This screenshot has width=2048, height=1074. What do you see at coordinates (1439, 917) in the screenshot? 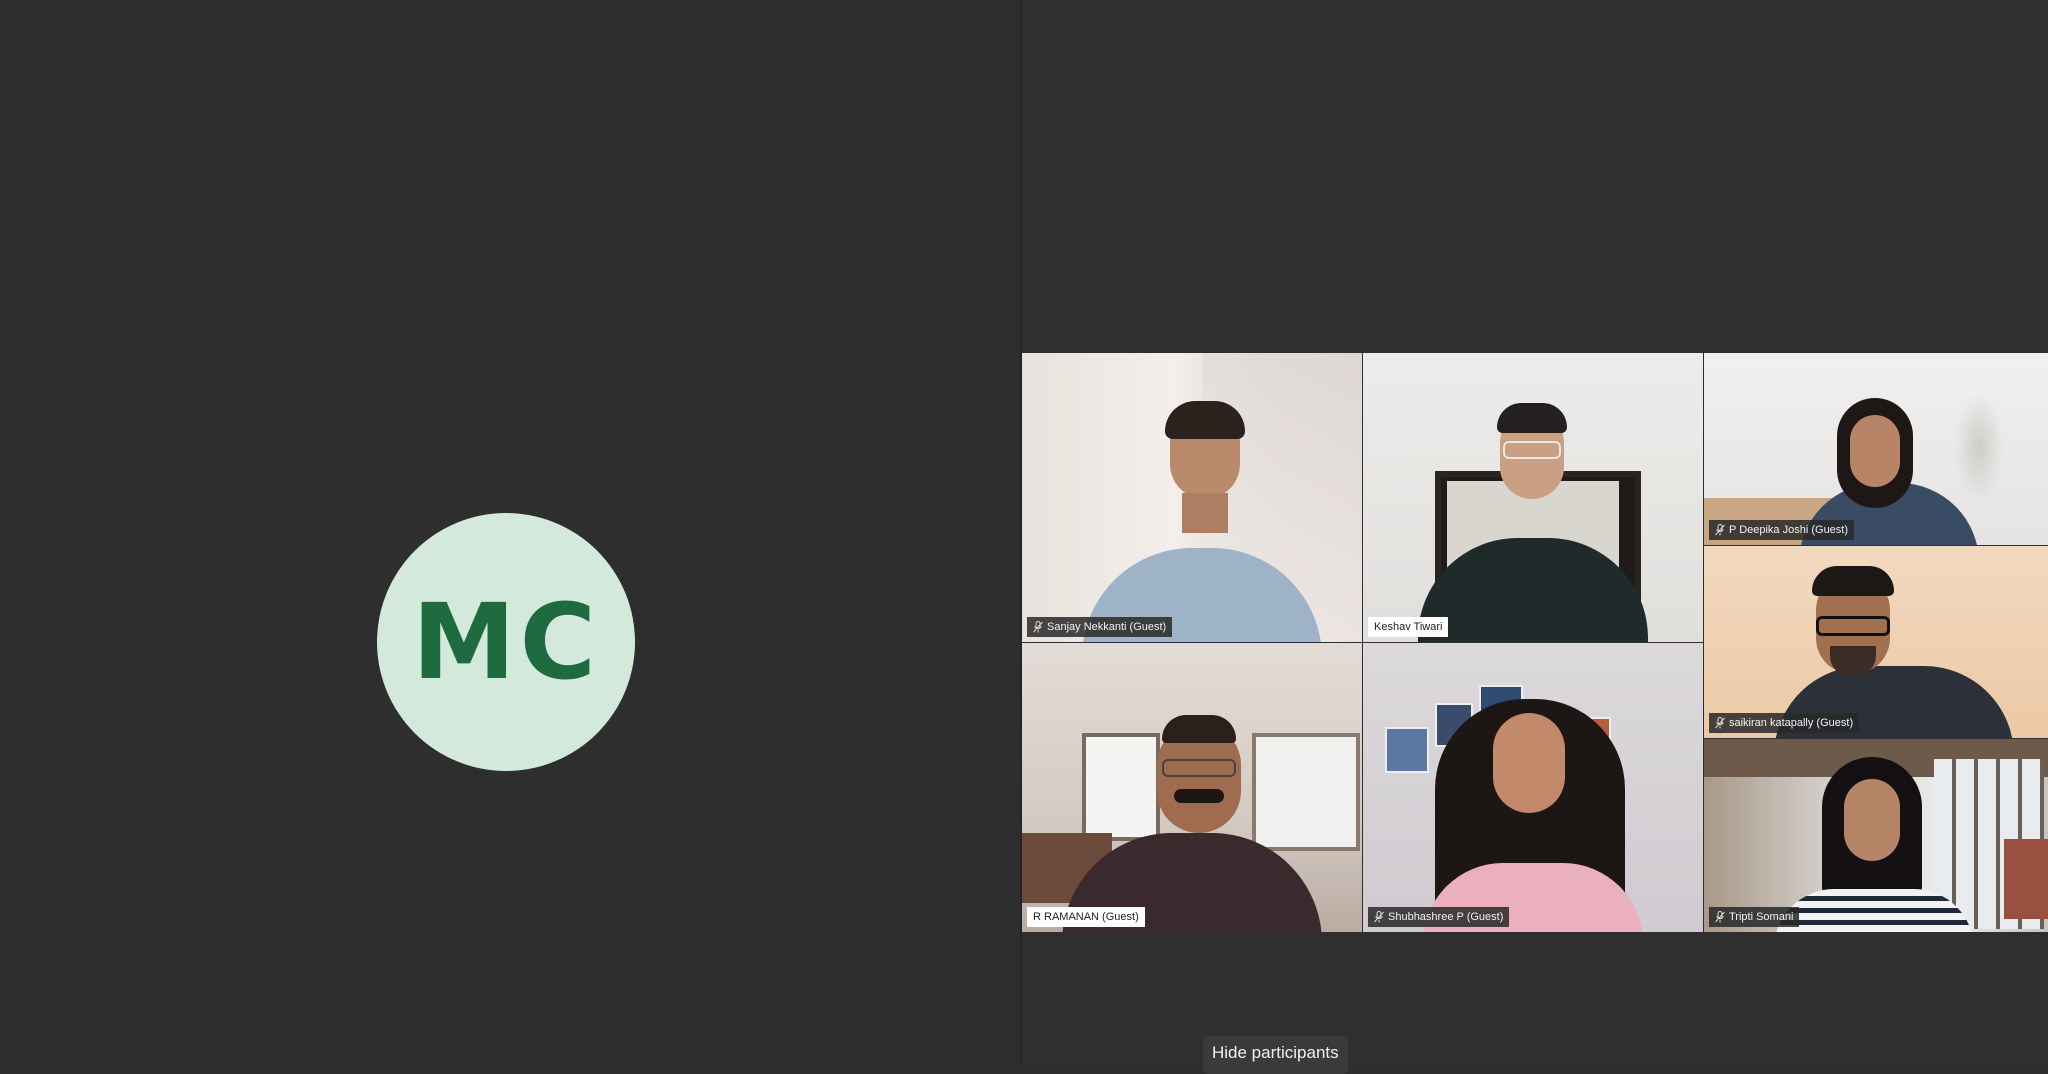
I see `participant-nameplate: Shubhashree P (Guest)` at bounding box center [1439, 917].